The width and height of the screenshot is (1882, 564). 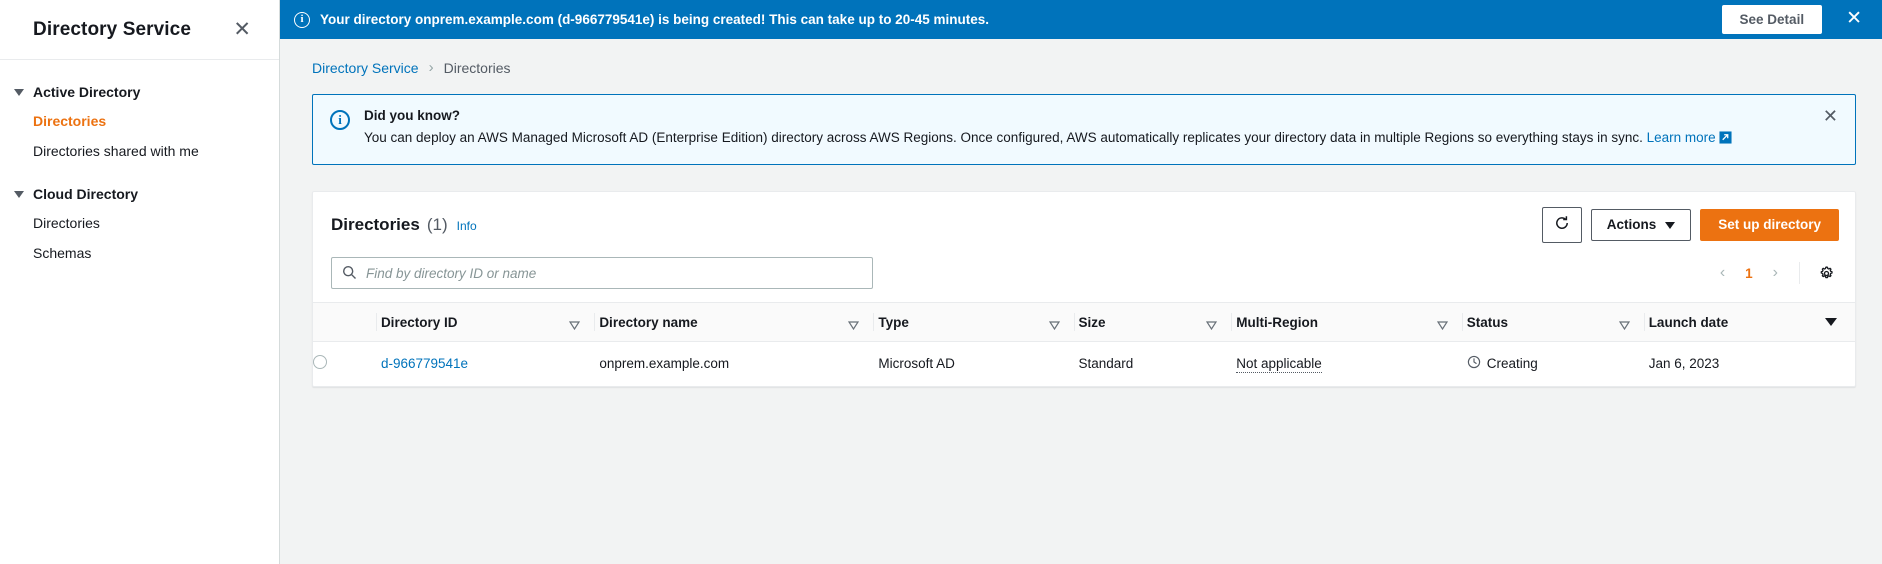 What do you see at coordinates (1664, 137) in the screenshot?
I see `learn-more-link-part1: Learn` at bounding box center [1664, 137].